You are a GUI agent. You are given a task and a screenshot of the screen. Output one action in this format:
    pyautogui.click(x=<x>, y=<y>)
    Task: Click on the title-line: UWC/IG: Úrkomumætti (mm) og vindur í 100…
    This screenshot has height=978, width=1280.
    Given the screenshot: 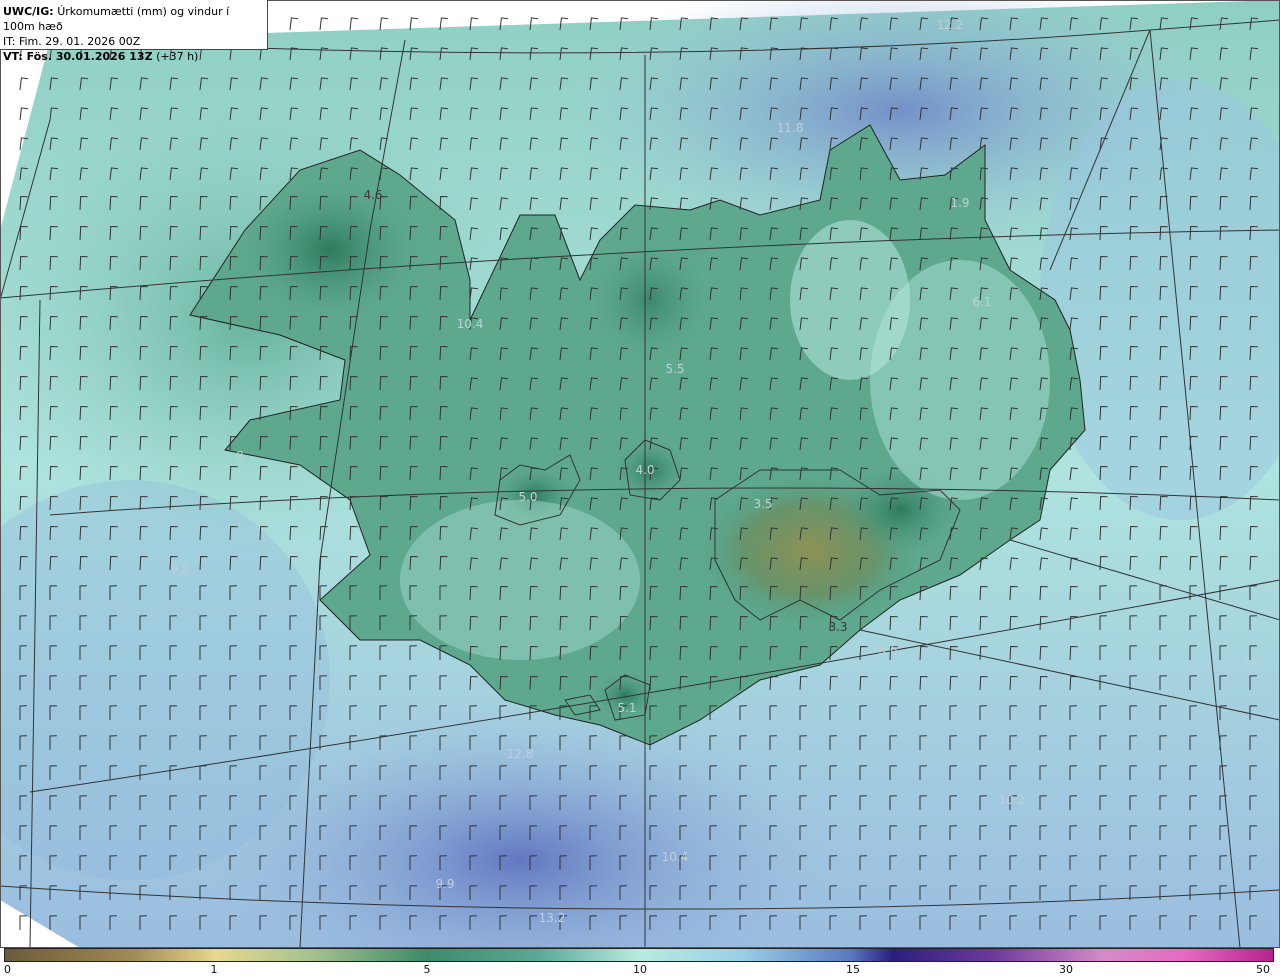 What is the action you would take?
    pyautogui.click(x=133, y=19)
    